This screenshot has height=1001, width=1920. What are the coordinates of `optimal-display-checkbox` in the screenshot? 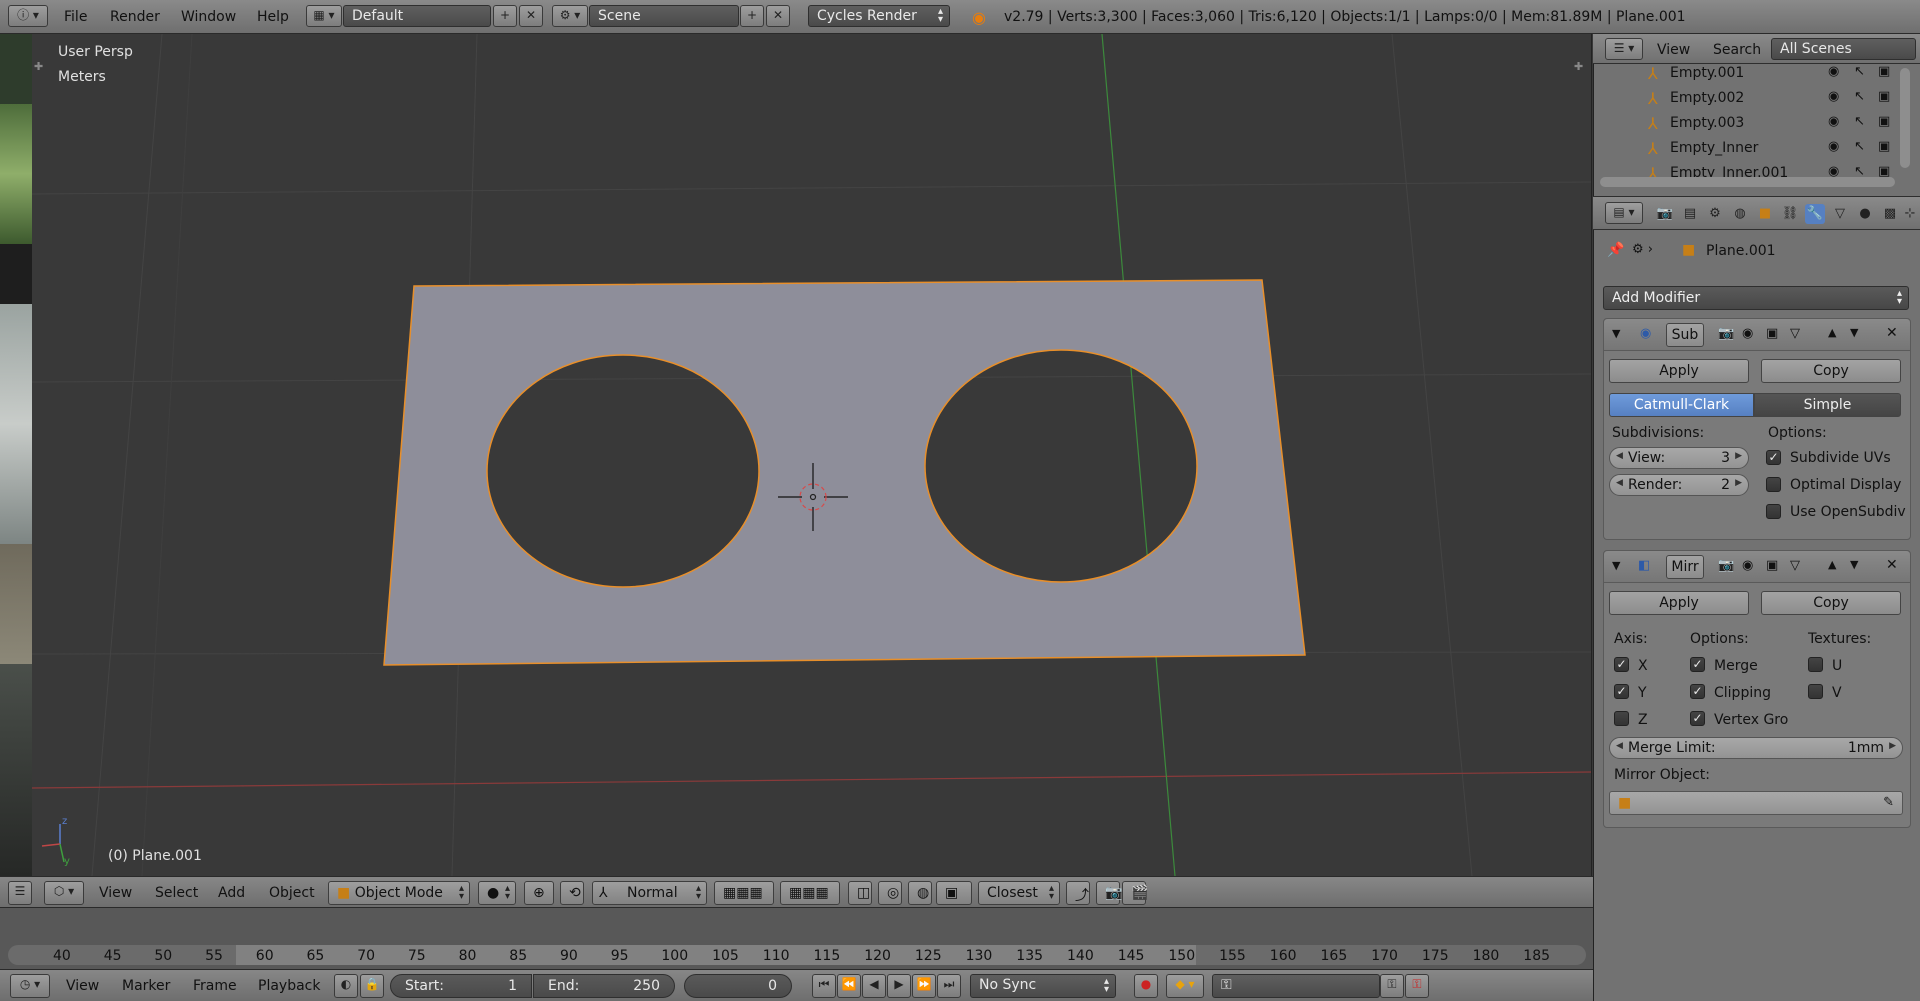 It's located at (1773, 484).